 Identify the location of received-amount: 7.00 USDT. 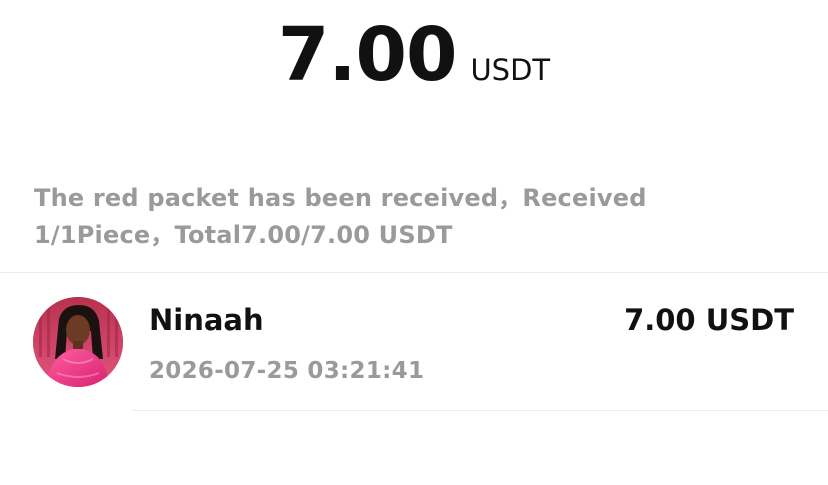
(709, 320).